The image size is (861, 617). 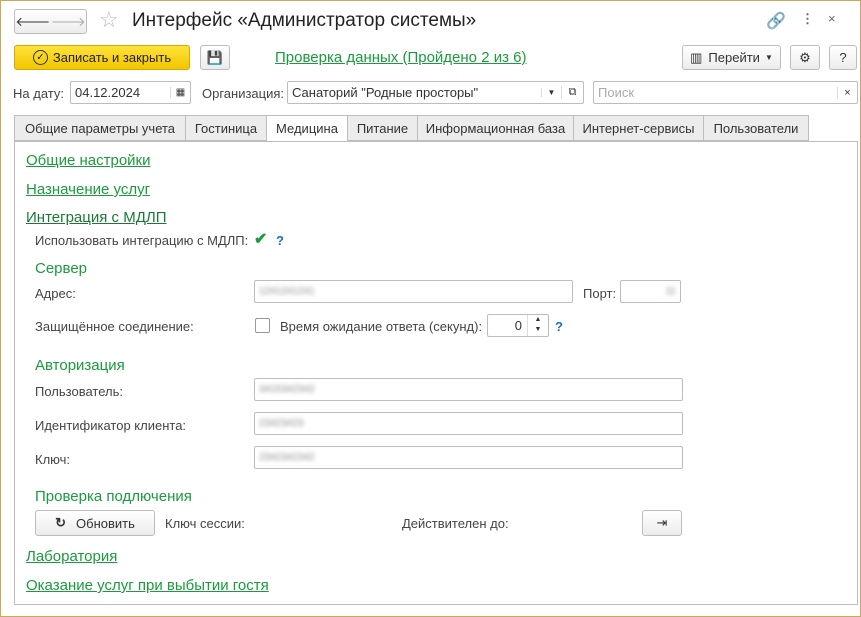 I want to click on tab-hotel: Гостиница, so click(x=226, y=128).